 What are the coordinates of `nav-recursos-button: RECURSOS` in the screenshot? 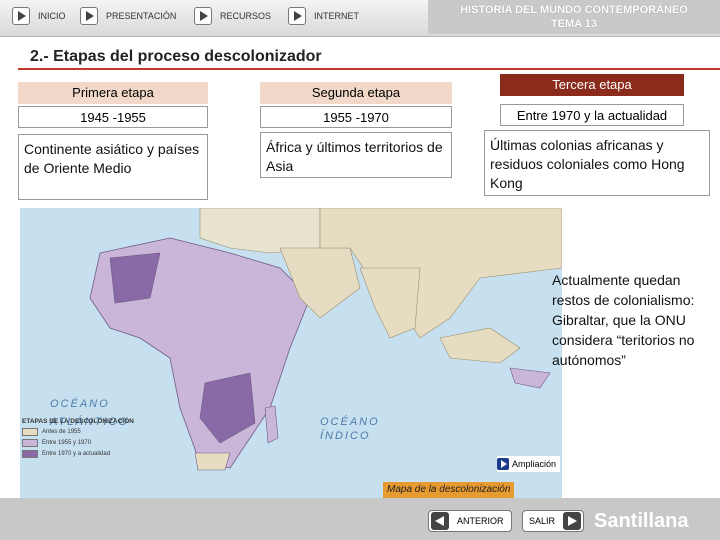 It's located at (234, 16).